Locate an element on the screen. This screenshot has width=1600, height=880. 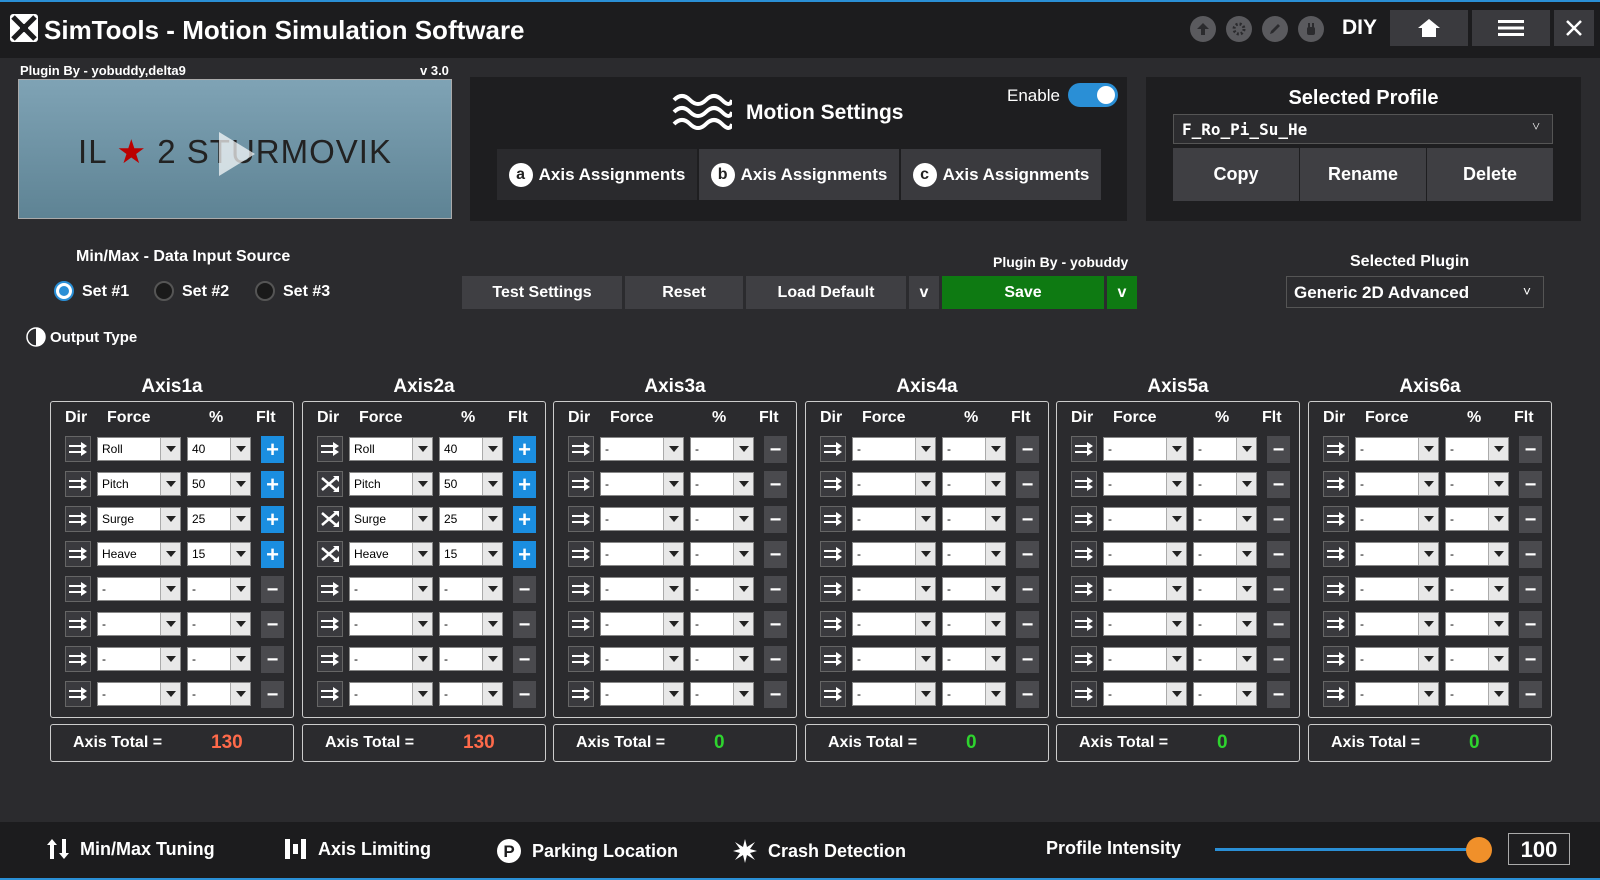
close-button is located at coordinates (1574, 28).